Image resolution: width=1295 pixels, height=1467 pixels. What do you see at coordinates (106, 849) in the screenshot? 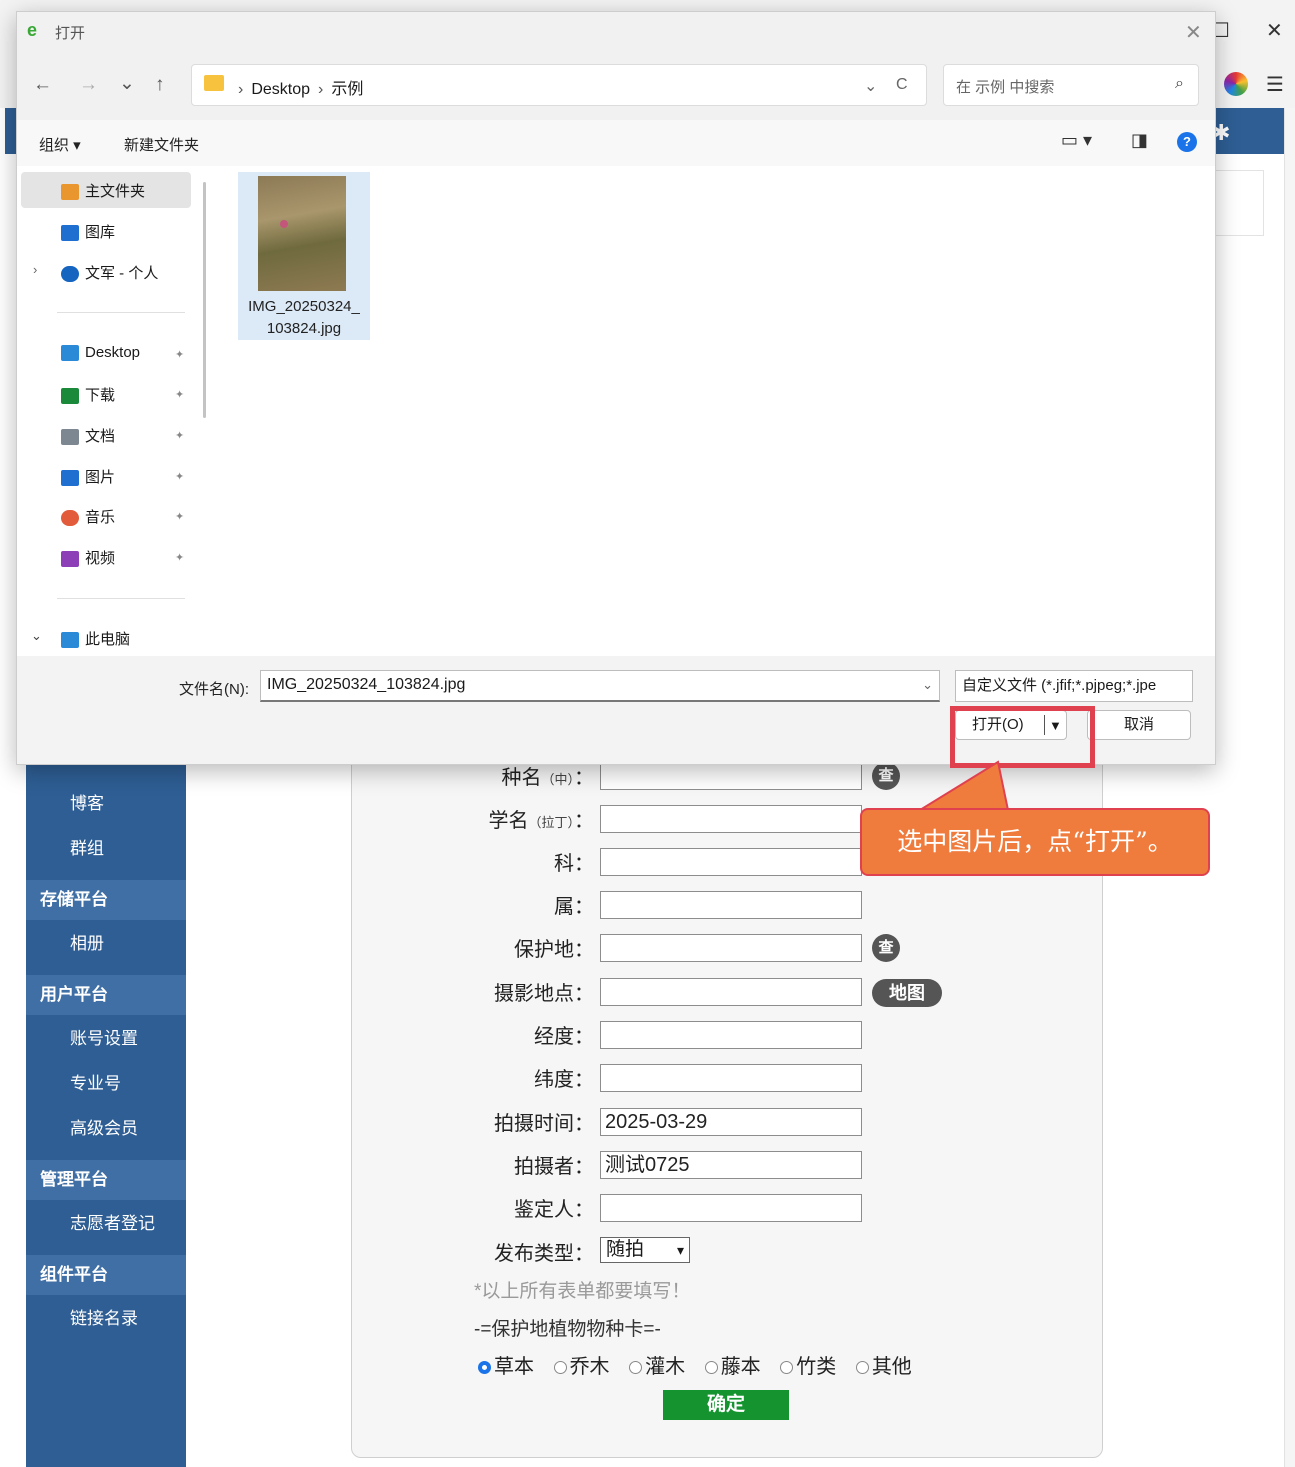
I see `sidebar-item-groups: 群组` at bounding box center [106, 849].